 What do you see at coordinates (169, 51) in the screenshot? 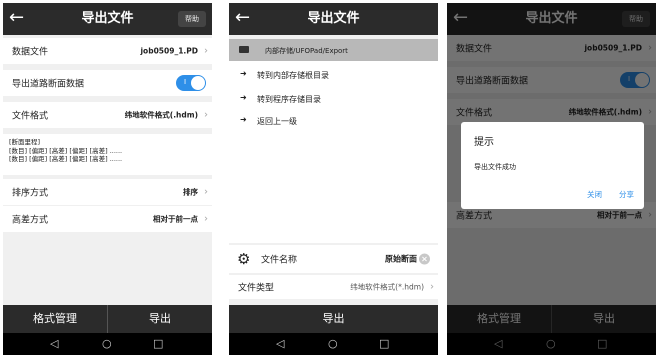
I see `data-file-value: job0509_1.PD` at bounding box center [169, 51].